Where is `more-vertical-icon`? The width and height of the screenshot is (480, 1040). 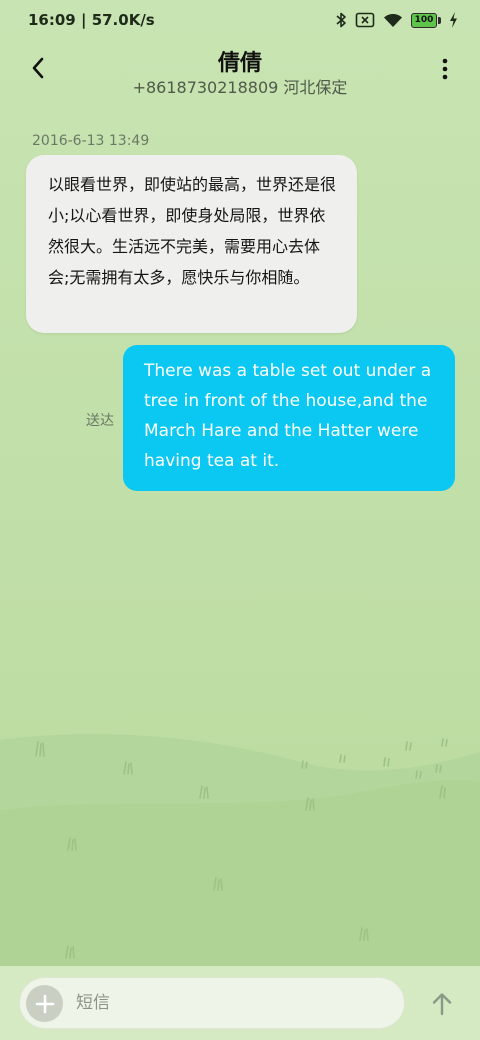
more-vertical-icon is located at coordinates (445, 69).